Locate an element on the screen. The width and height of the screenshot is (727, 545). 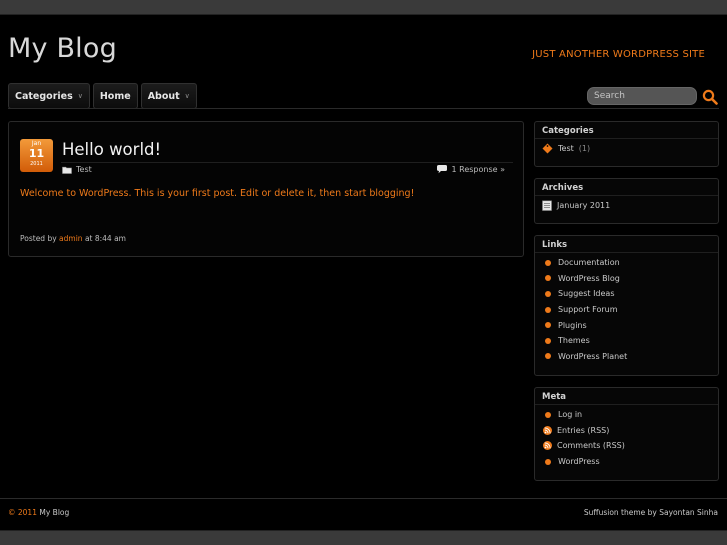
comment-icon is located at coordinates (441, 169).